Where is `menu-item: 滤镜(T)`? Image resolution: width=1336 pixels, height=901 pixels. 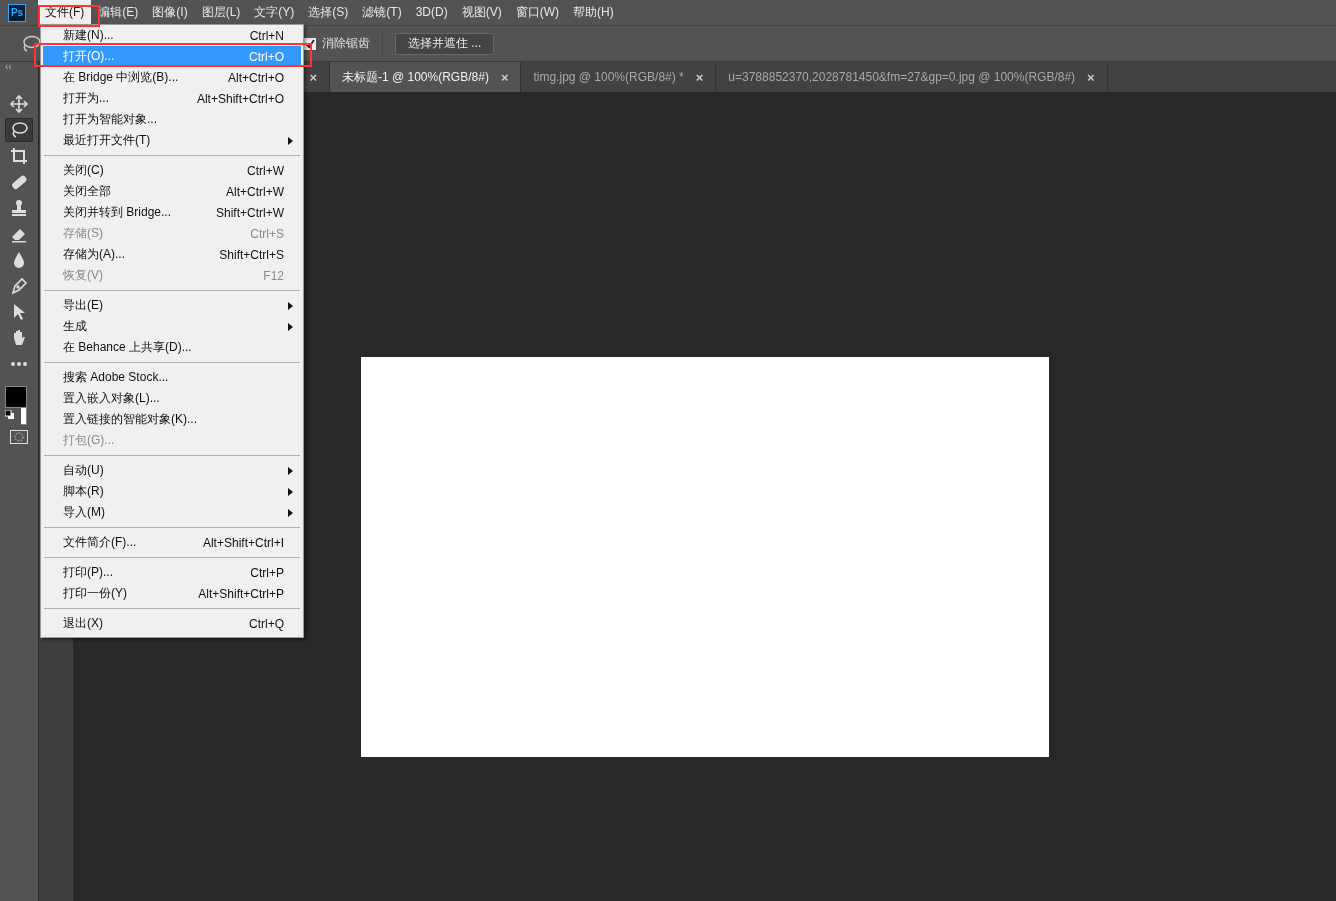
menu-item: 滤镜(T) is located at coordinates (382, 12).